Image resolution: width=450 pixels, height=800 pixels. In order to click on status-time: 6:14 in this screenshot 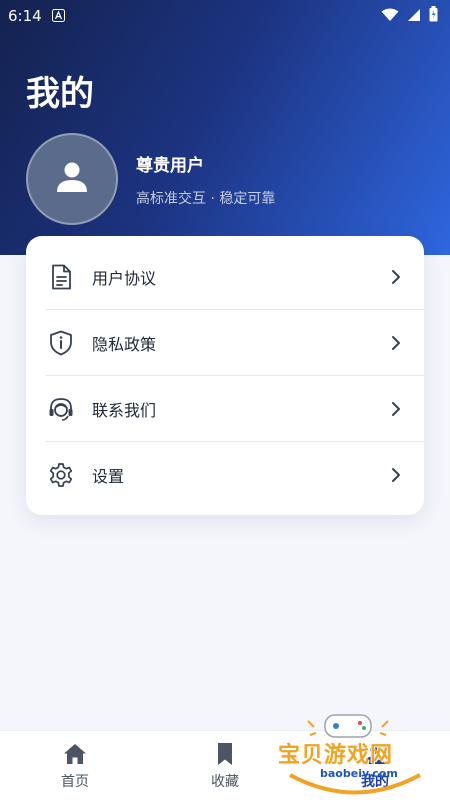, I will do `click(25, 16)`.